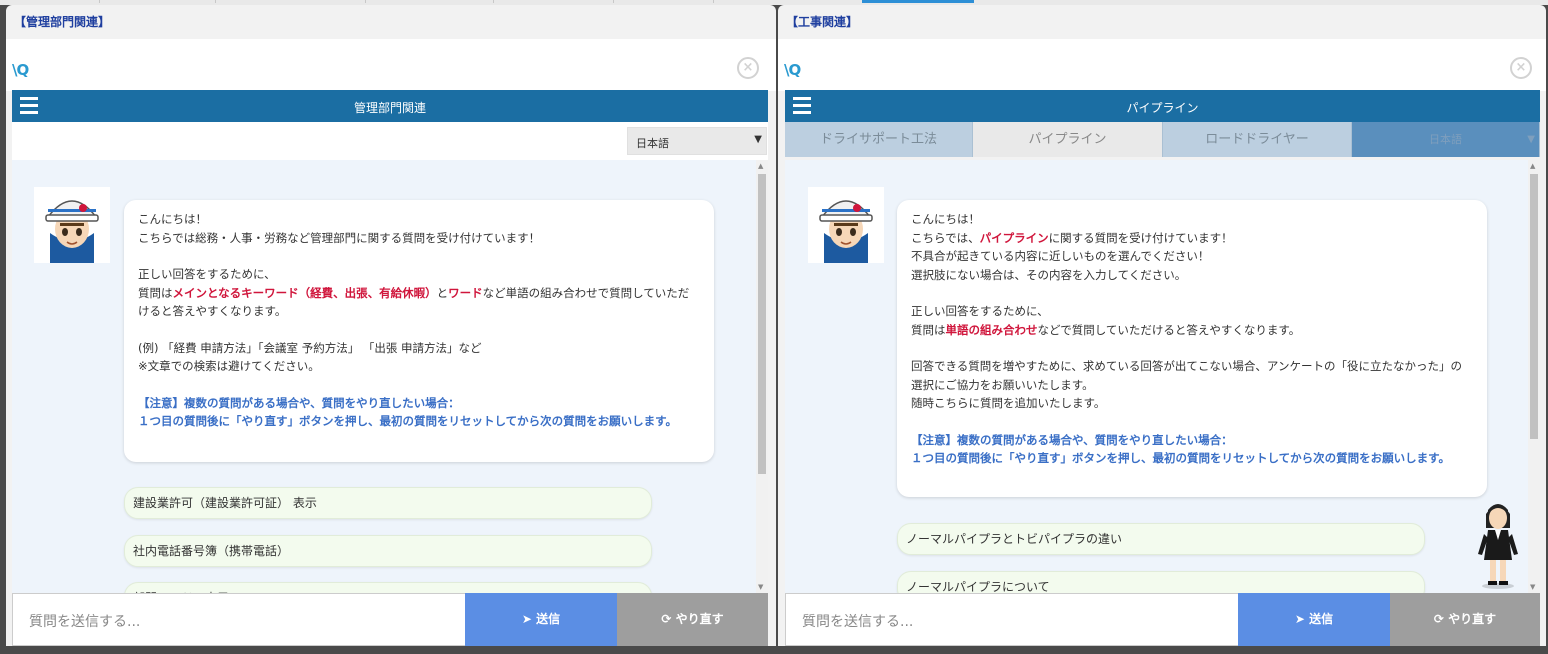 The height and width of the screenshot is (654, 1548). I want to click on active-tab-indicator, so click(918, 1).